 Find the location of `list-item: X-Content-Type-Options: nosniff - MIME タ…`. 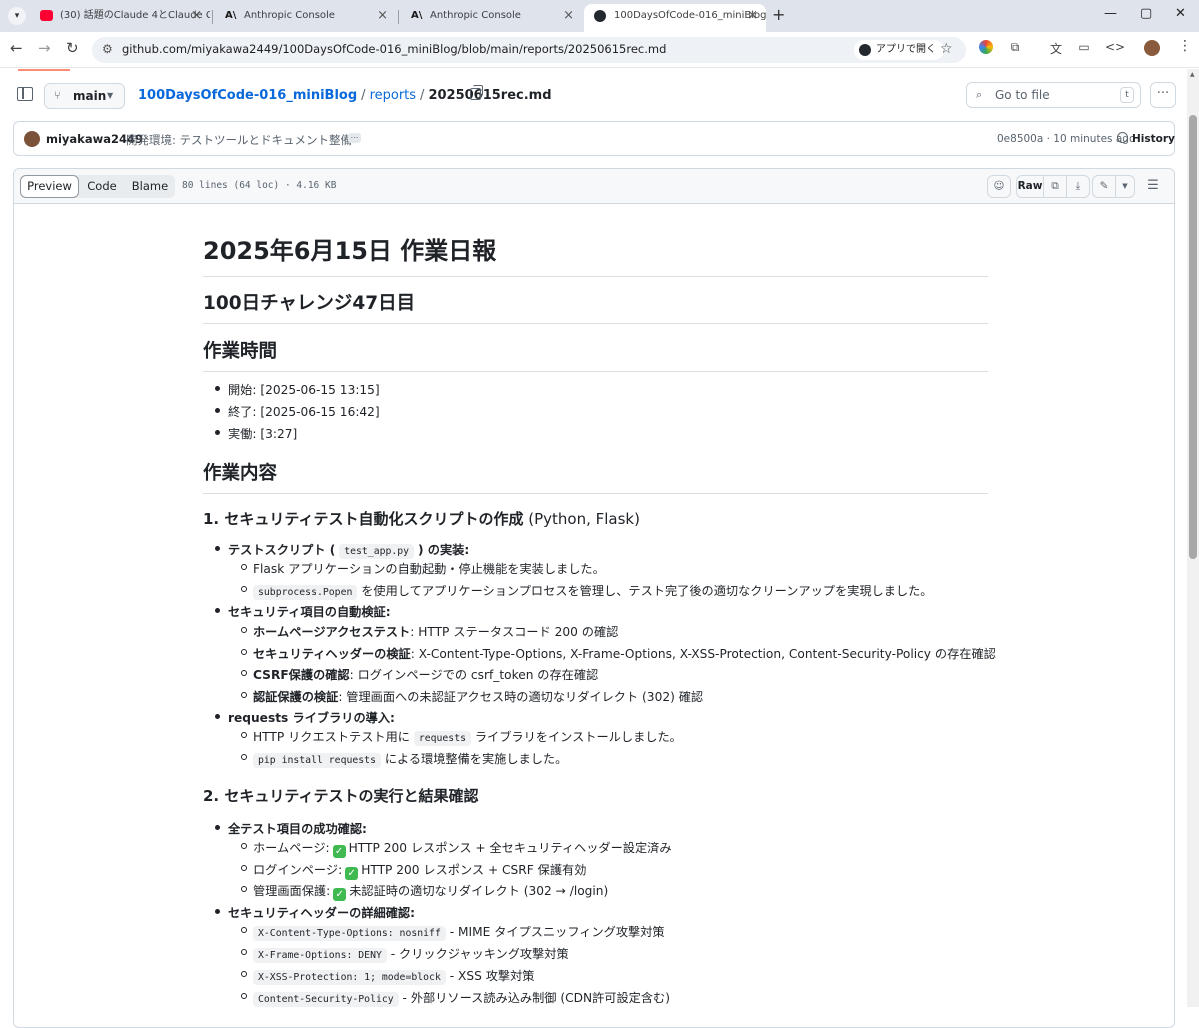

list-item: X-Content-Type-Options: nosniff - MIME タ… is located at coordinates (453, 931).